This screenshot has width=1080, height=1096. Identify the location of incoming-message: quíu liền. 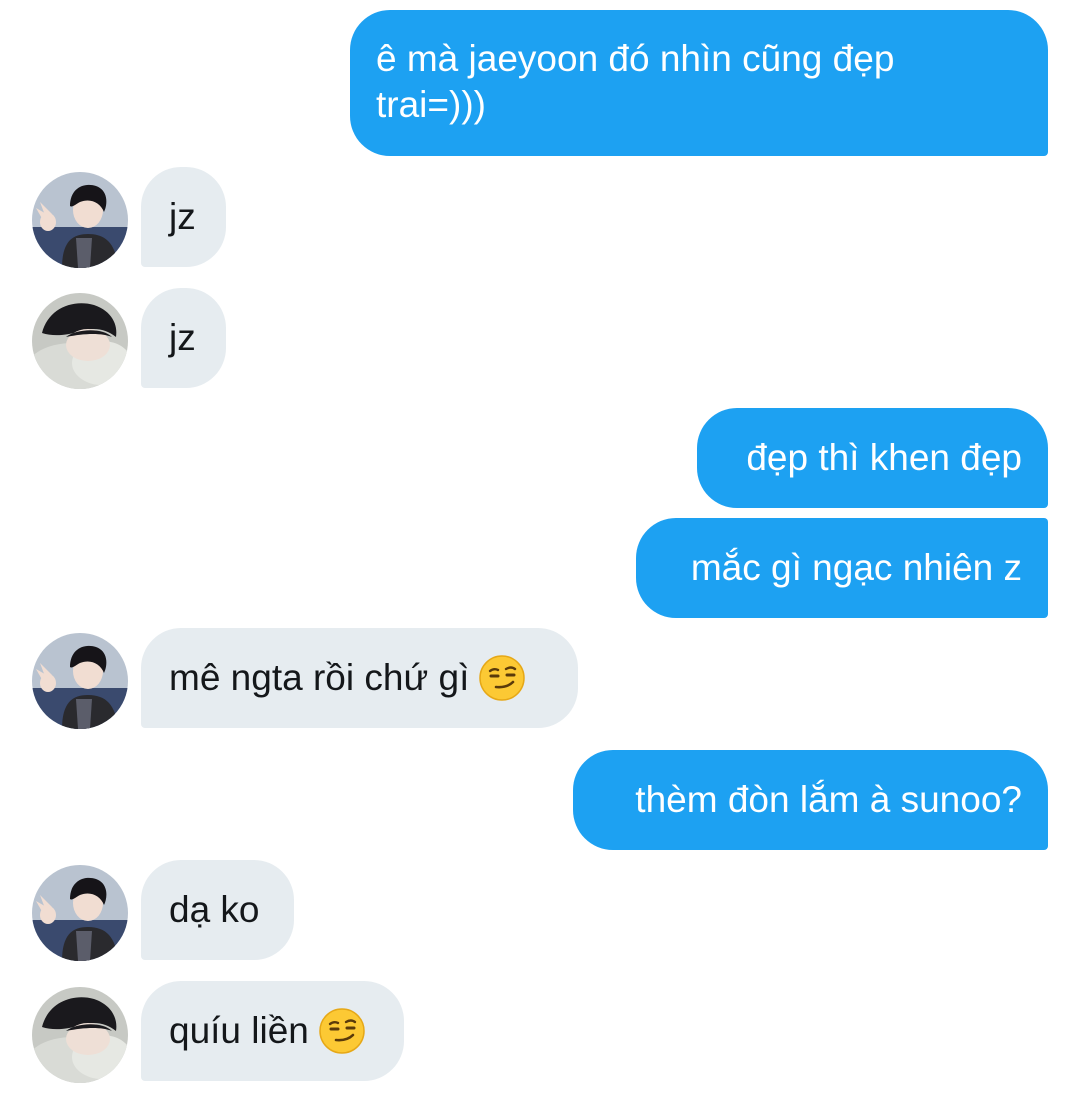
(272, 1031).